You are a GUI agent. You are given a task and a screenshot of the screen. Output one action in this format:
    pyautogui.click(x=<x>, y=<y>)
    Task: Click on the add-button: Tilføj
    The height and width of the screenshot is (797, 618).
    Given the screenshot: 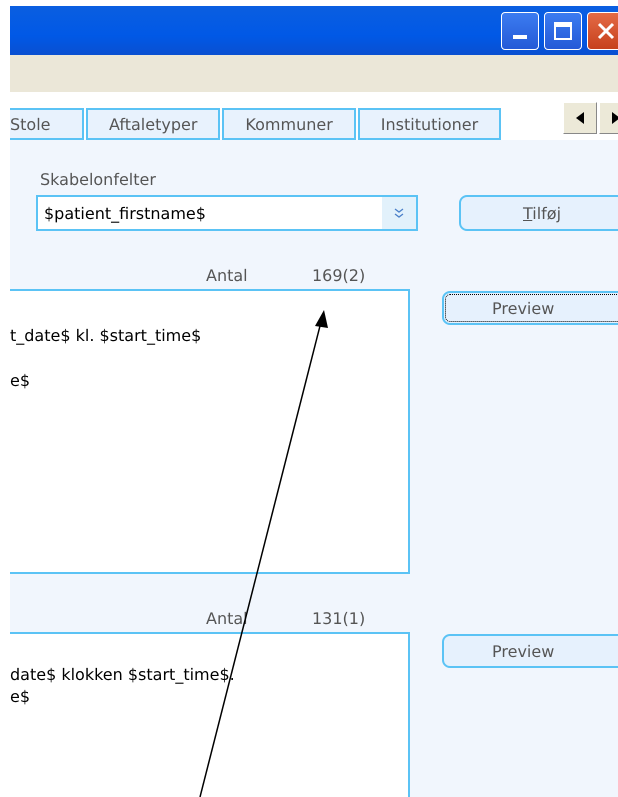 What is the action you would take?
    pyautogui.click(x=538, y=213)
    